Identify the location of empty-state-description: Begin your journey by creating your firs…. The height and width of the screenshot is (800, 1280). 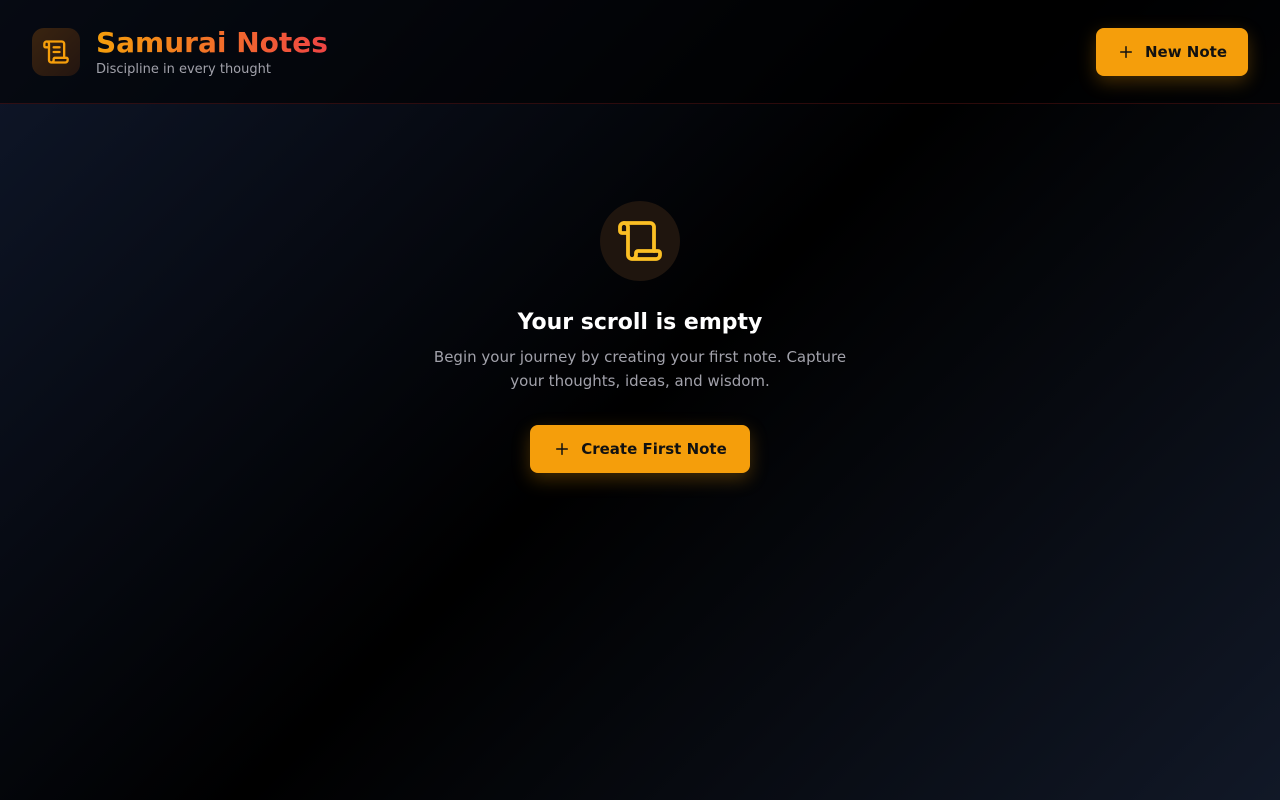
(640, 369).